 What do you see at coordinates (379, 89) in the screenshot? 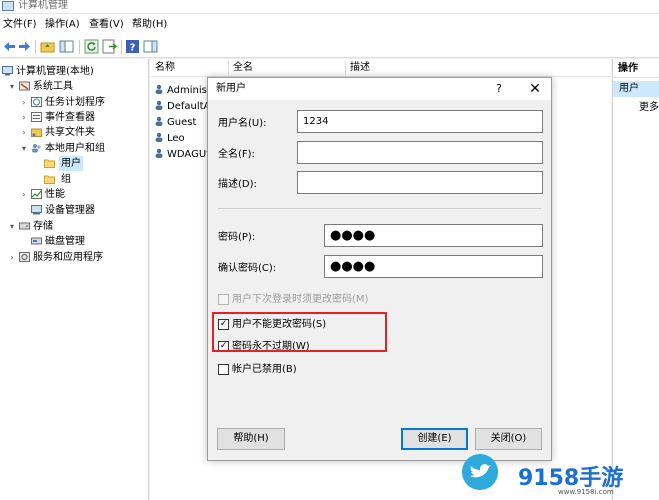
I see `dialog-title-bar: 新用户 ? ✕` at bounding box center [379, 89].